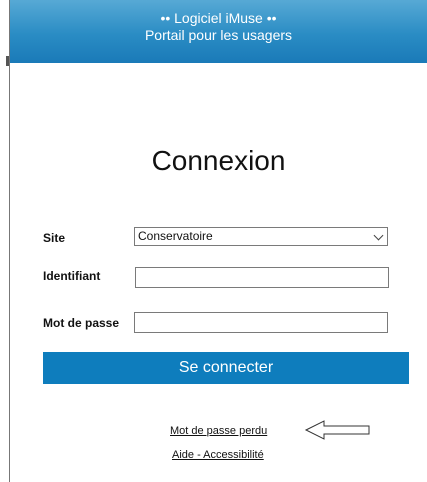 The image size is (427, 482). What do you see at coordinates (218, 160) in the screenshot?
I see `page-title: Connexion` at bounding box center [218, 160].